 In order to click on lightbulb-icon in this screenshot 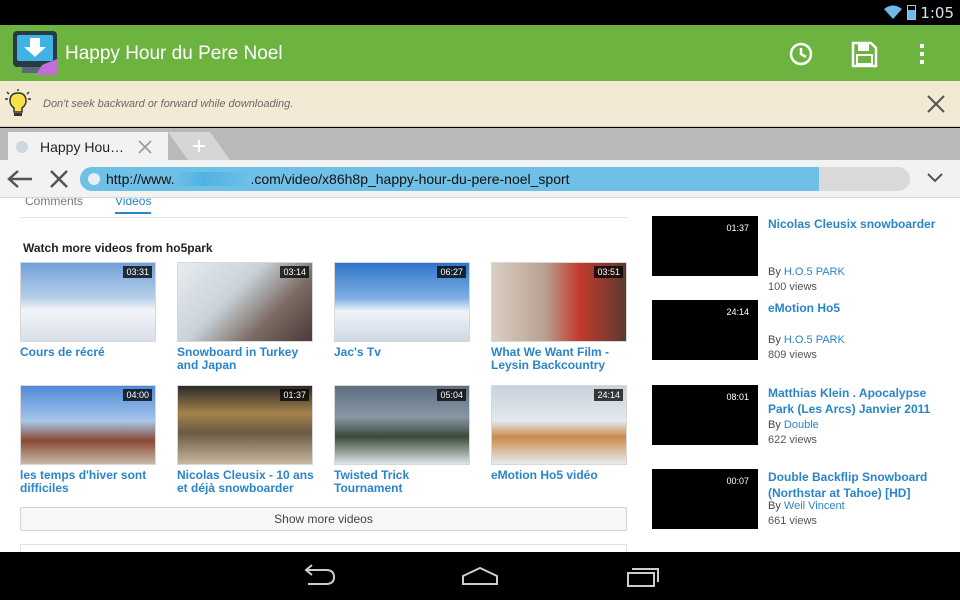, I will do `click(18, 102)`.